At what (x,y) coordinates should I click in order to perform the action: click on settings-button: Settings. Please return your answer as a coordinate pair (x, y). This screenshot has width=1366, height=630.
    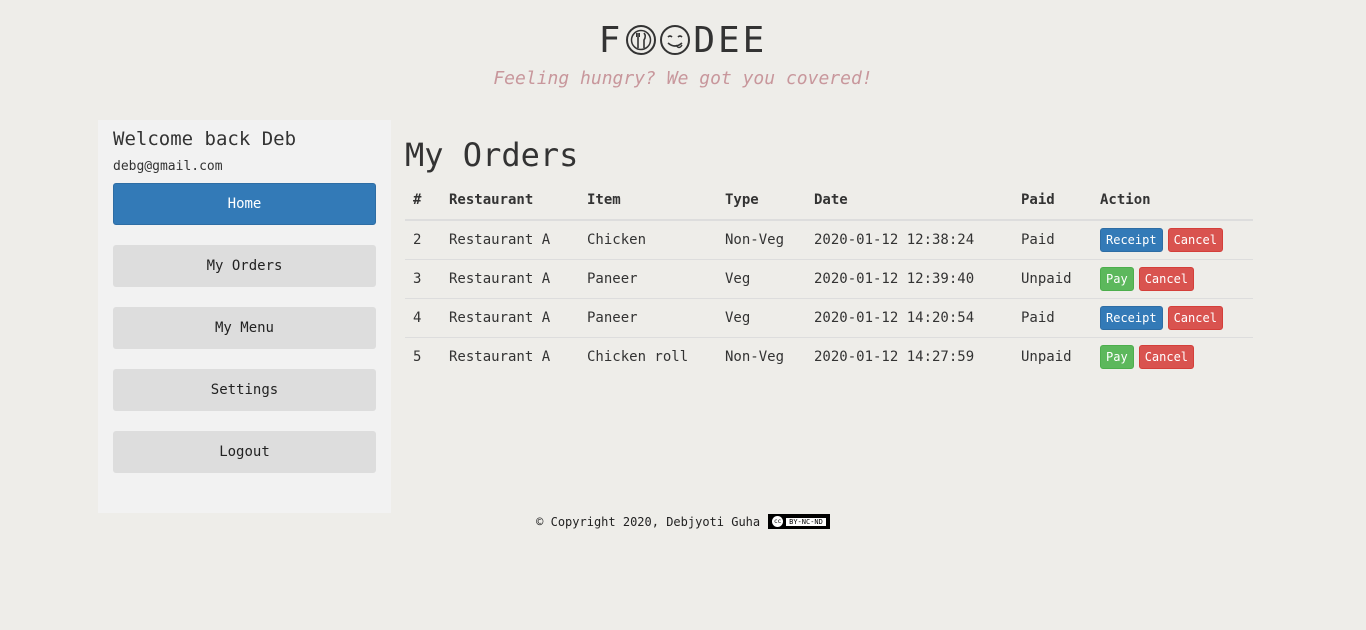
    Looking at the image, I should click on (244, 390).